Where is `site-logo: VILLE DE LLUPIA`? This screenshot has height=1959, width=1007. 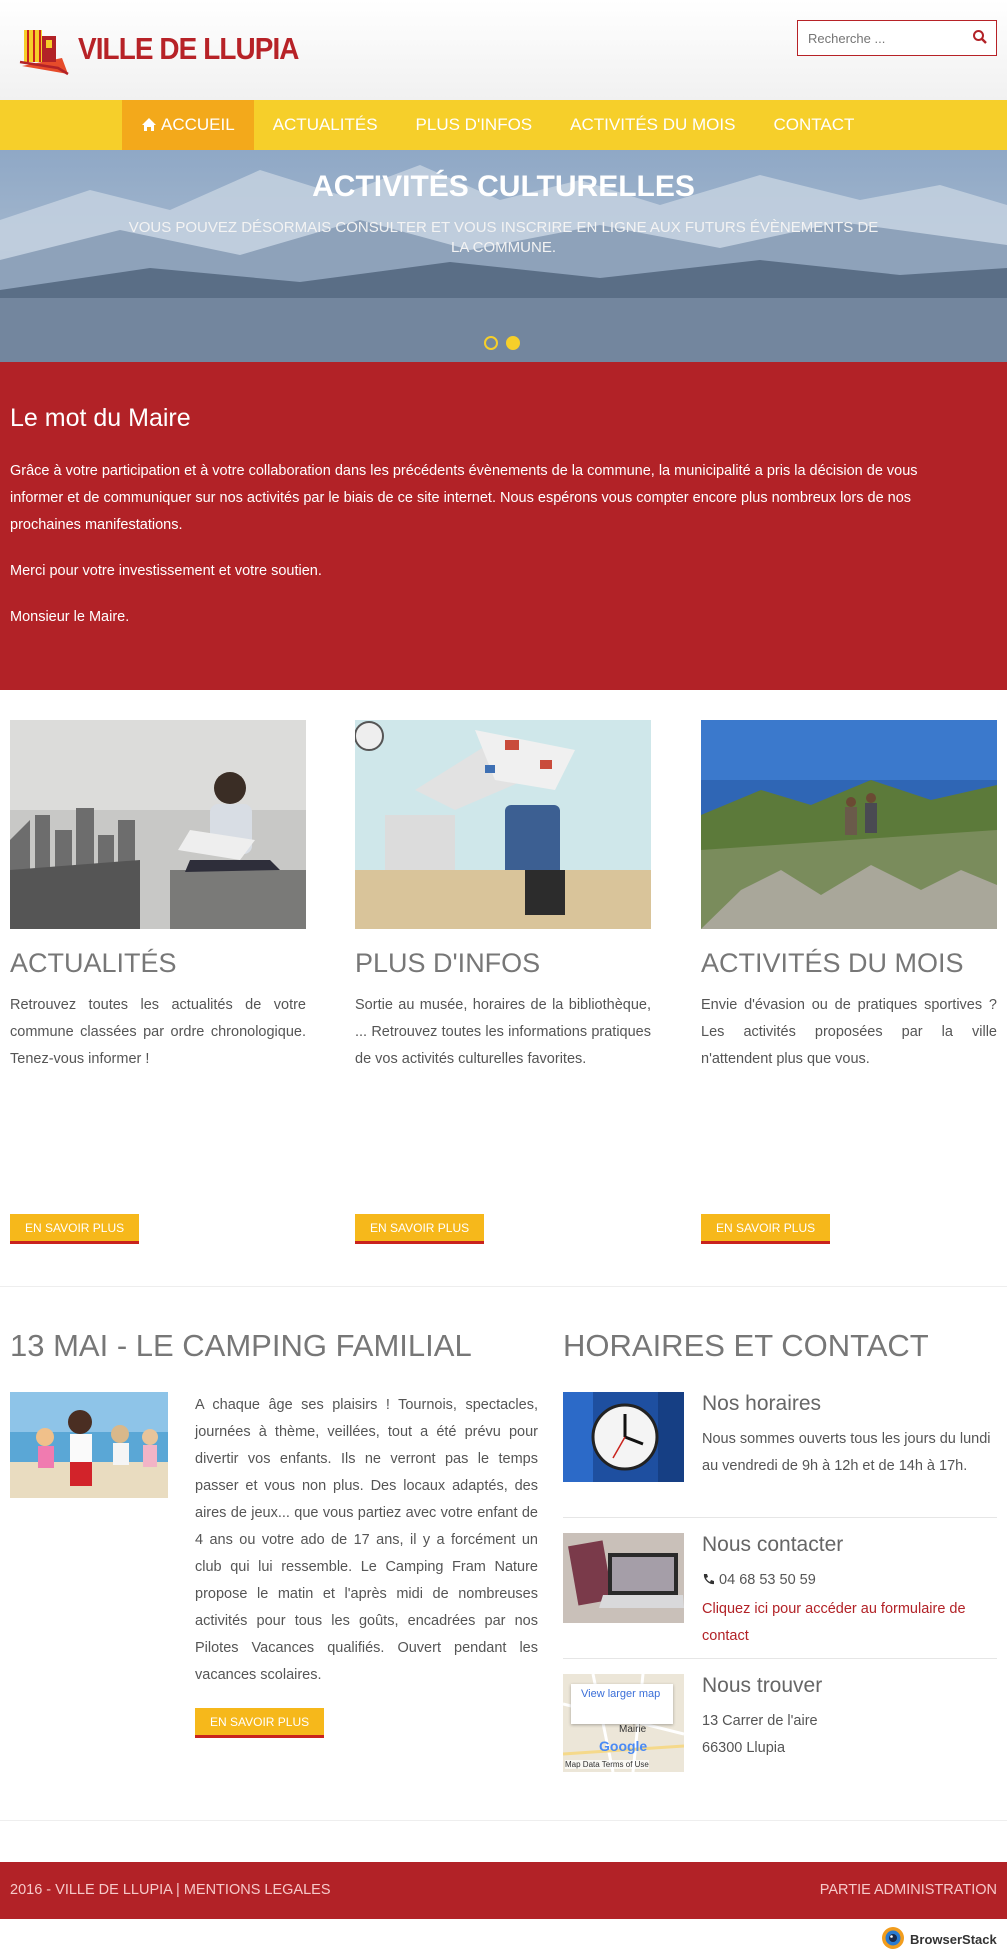
site-logo: VILLE DE LLUPIA is located at coordinates (170, 49).